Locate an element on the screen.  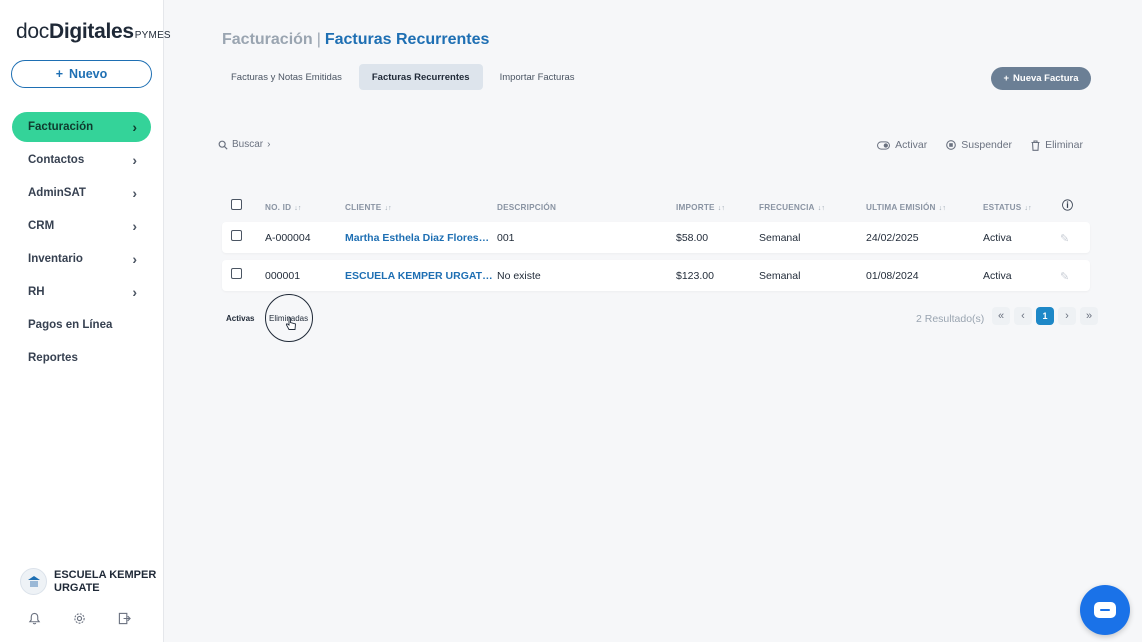
column-header-id: NO. ID ↓↑ is located at coordinates (283, 207).